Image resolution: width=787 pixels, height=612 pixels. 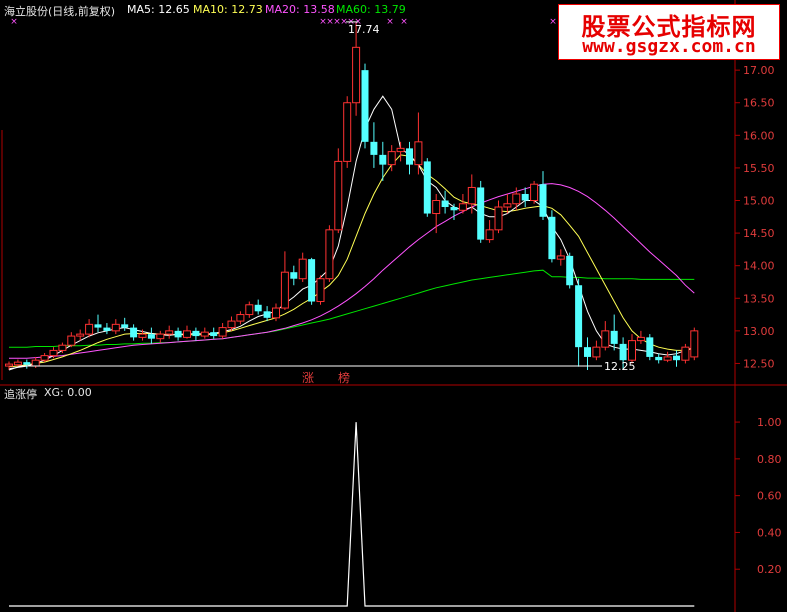 What do you see at coordinates (390, 22) in the screenshot?
I see `signal-marker: ×` at bounding box center [390, 22].